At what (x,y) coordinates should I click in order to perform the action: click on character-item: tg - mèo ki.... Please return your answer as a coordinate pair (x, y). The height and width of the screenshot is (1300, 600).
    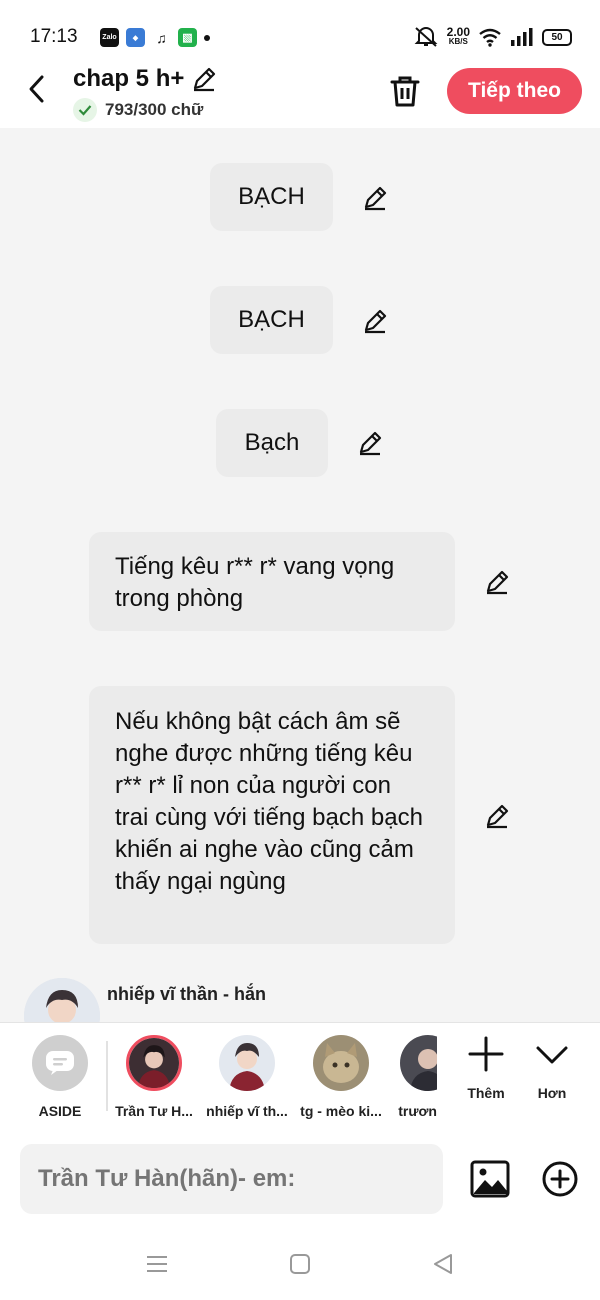
    Looking at the image, I should click on (341, 1077).